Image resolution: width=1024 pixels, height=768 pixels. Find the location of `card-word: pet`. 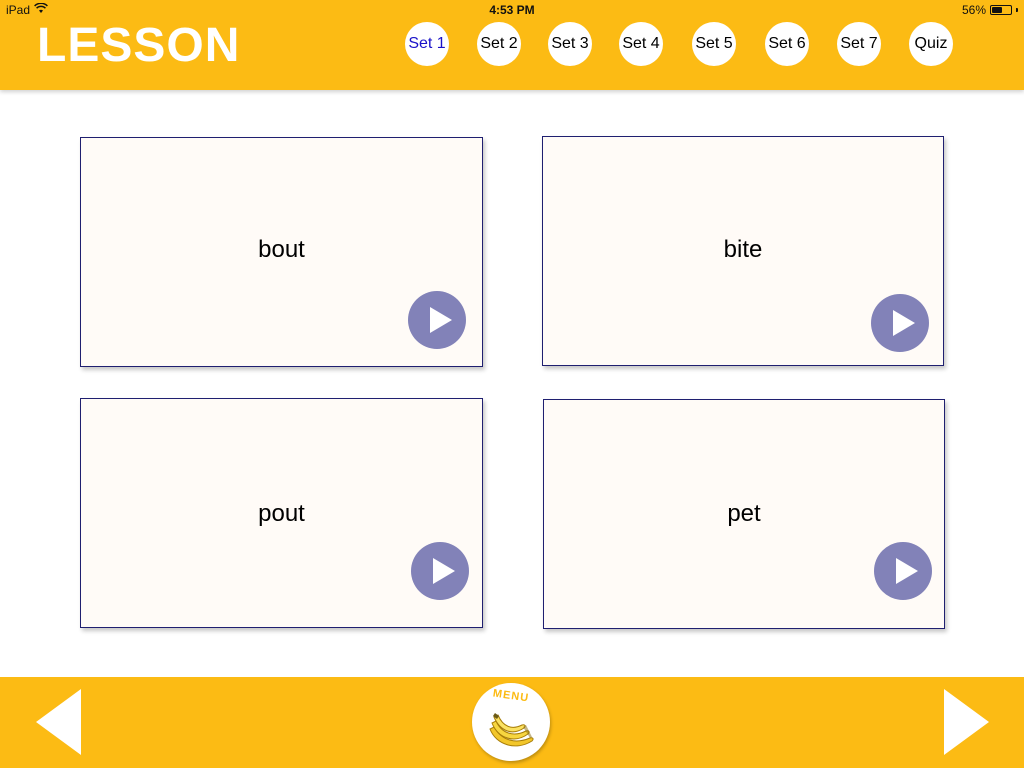

card-word: pet is located at coordinates (744, 513).